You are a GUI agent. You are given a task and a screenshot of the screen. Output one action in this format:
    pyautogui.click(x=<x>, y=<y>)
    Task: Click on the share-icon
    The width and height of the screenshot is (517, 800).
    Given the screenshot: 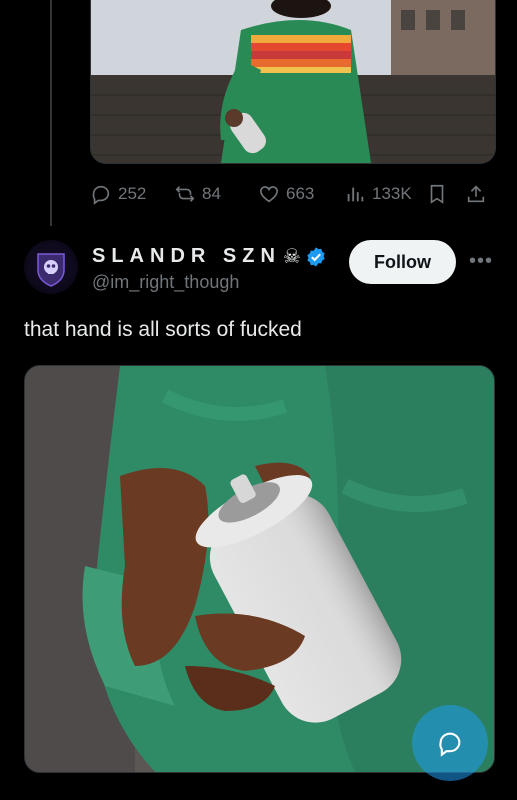 What is the action you would take?
    pyautogui.click(x=476, y=194)
    